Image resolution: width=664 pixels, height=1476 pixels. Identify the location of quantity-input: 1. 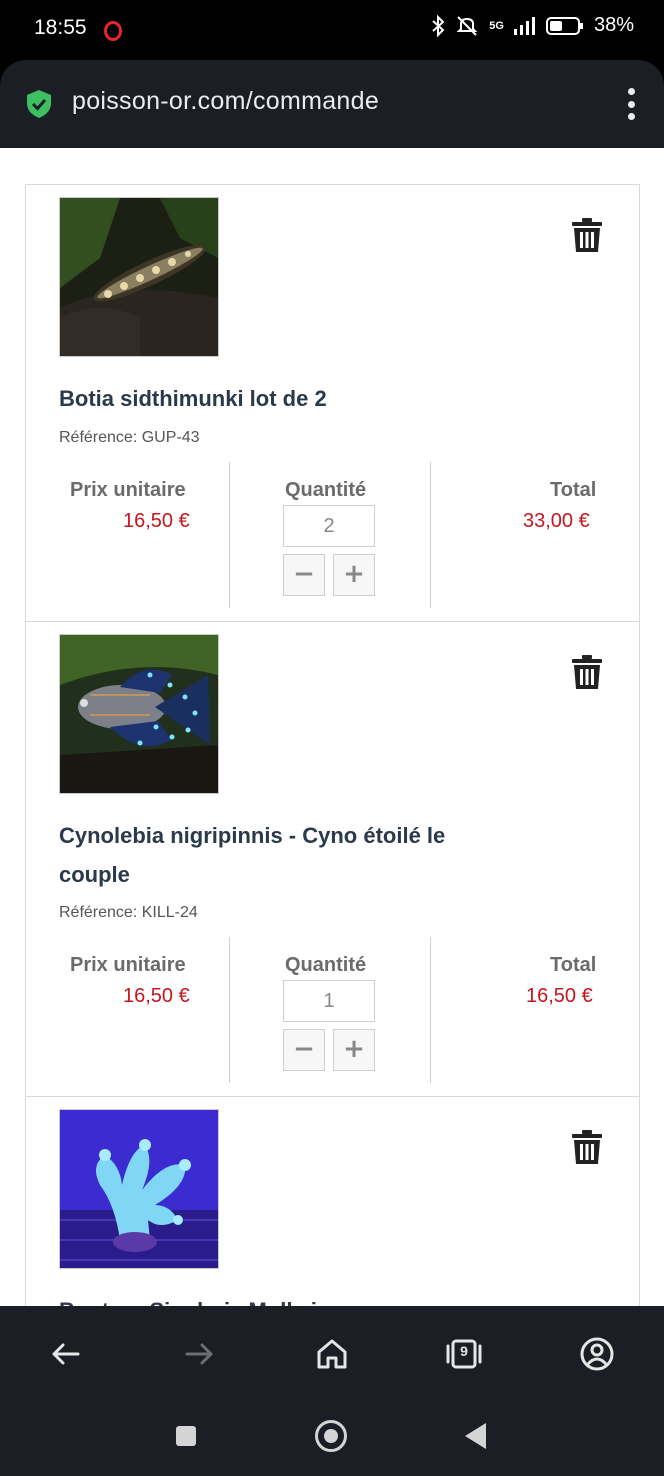
(329, 1001).